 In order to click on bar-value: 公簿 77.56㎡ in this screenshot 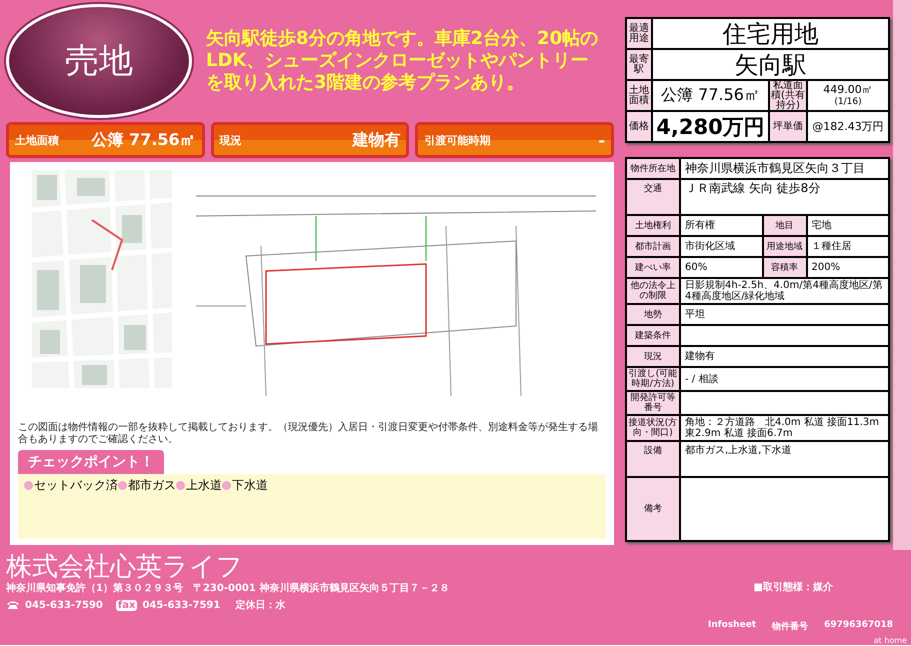, I will do `click(143, 140)`.